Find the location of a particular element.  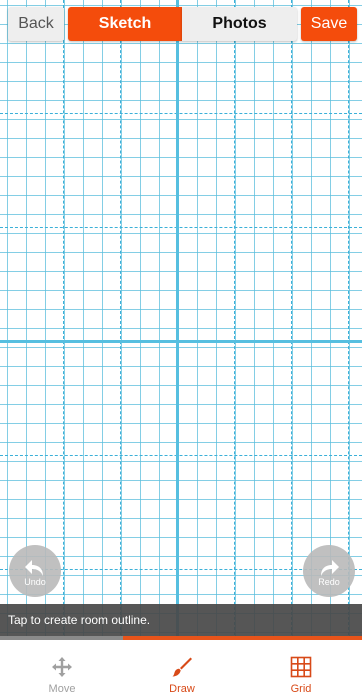

hint-text: Tap to create room outline. is located at coordinates (79, 620).